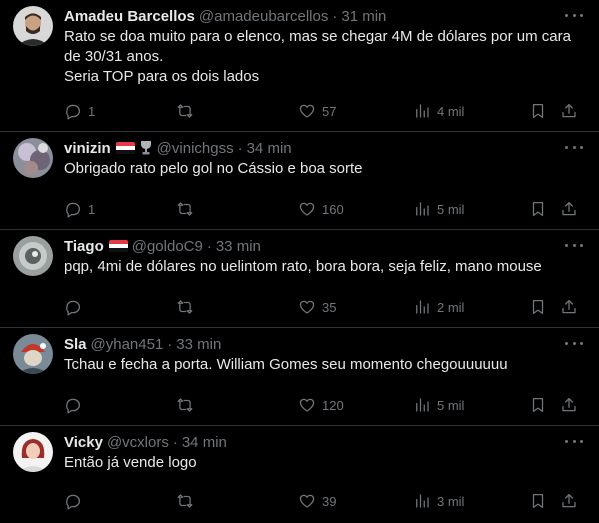 The height and width of the screenshot is (523, 599). Describe the element at coordinates (118, 246) in the screenshot. I see `flag-emoji` at that location.